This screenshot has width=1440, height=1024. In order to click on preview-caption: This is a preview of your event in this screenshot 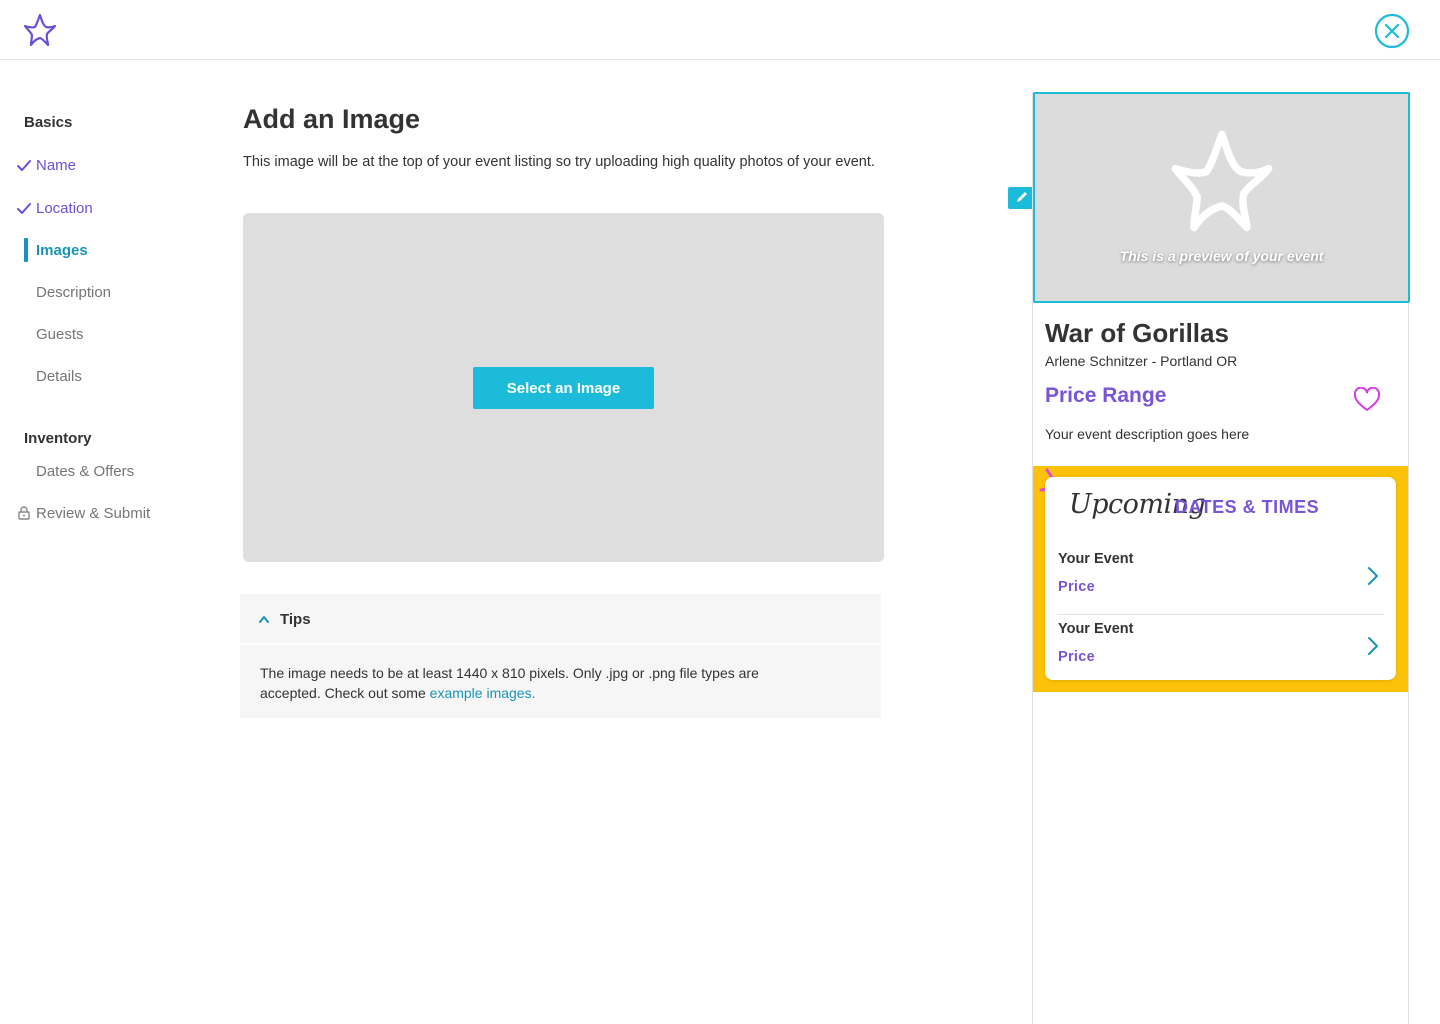, I will do `click(1221, 256)`.